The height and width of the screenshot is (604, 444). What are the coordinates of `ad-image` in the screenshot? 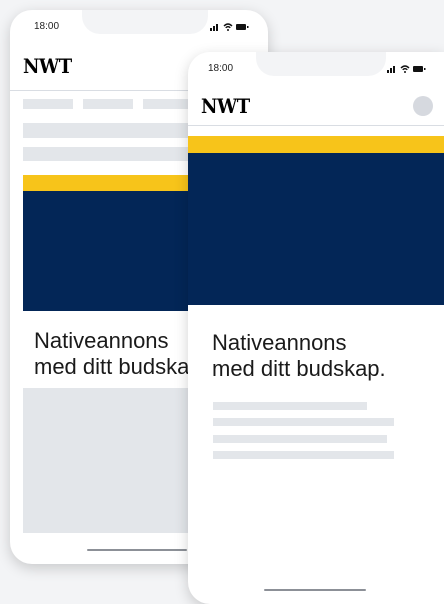 It's located at (316, 229).